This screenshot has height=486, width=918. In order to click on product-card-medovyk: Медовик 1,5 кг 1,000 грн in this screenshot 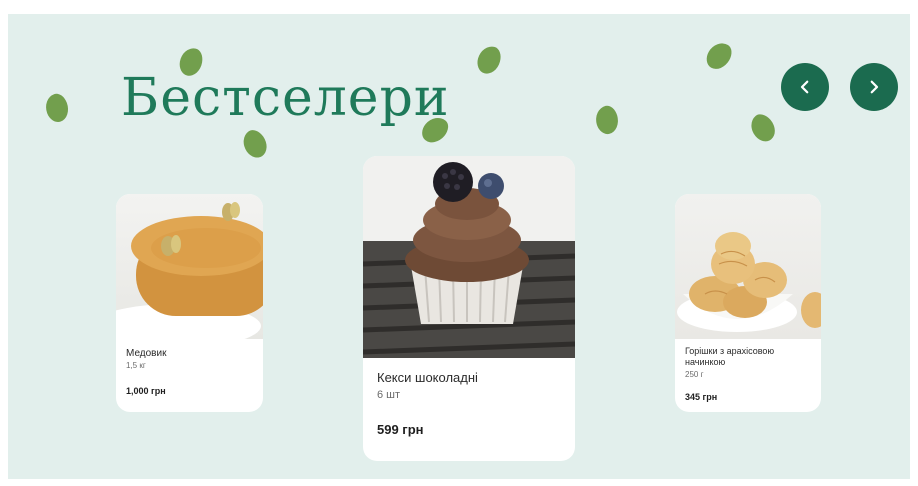, I will do `click(189, 303)`.